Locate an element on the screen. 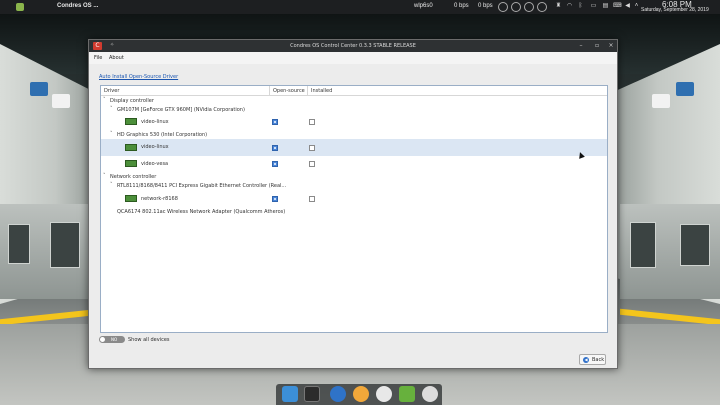 Image resolution: width=720 pixels, height=405 pixels. back-arrow-icon: ◀ is located at coordinates (586, 360).